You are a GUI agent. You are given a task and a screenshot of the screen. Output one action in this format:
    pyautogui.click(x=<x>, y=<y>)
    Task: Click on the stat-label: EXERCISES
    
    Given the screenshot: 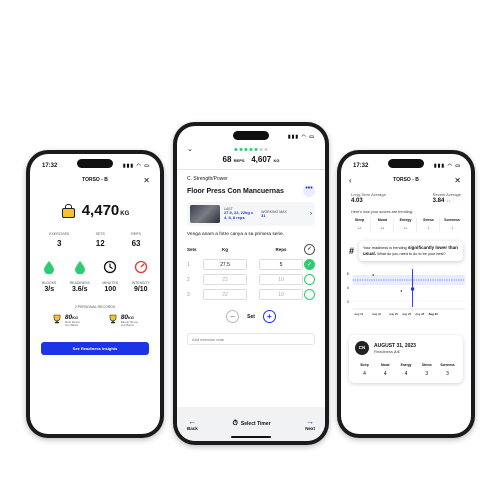 What is the action you would take?
    pyautogui.click(x=59, y=234)
    